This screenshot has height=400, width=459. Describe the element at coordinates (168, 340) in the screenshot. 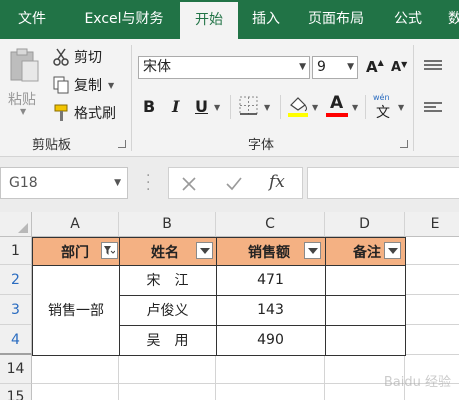

I see `name-cell: 吴 用` at that location.